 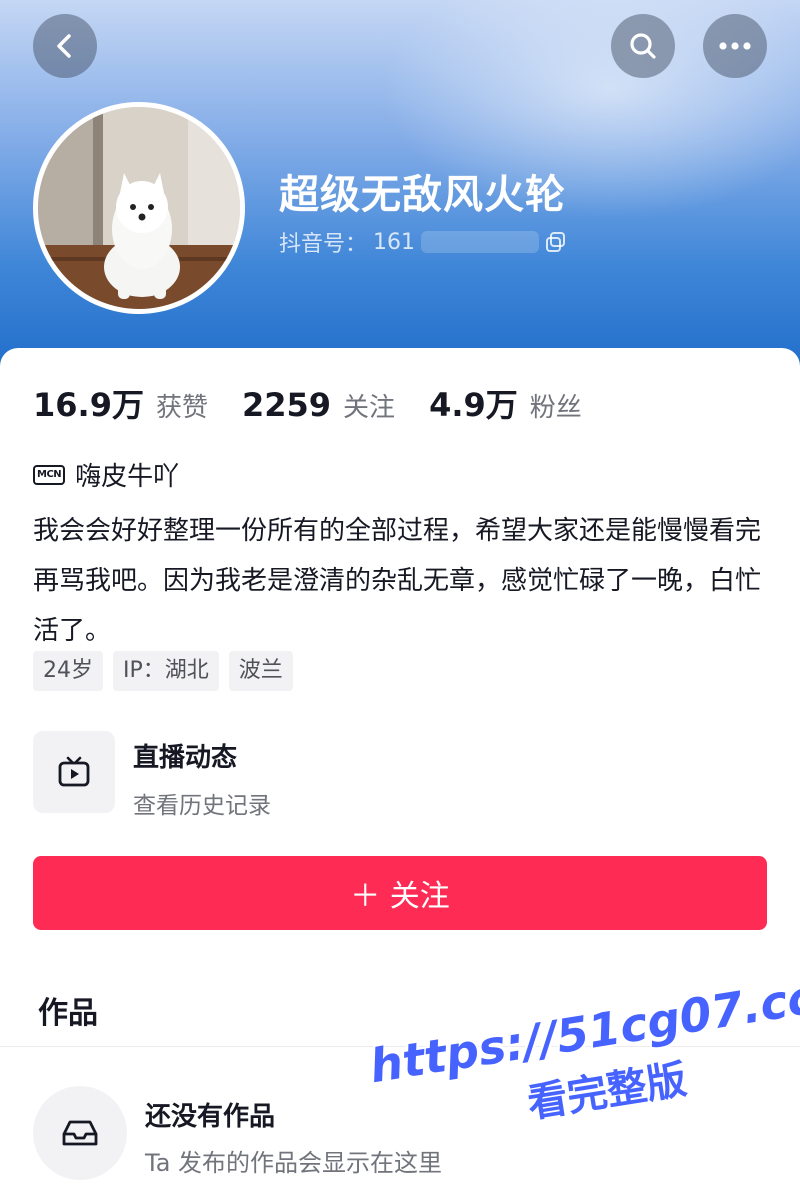 What do you see at coordinates (185, 758) in the screenshot?
I see `live-title: 直播动态` at bounding box center [185, 758].